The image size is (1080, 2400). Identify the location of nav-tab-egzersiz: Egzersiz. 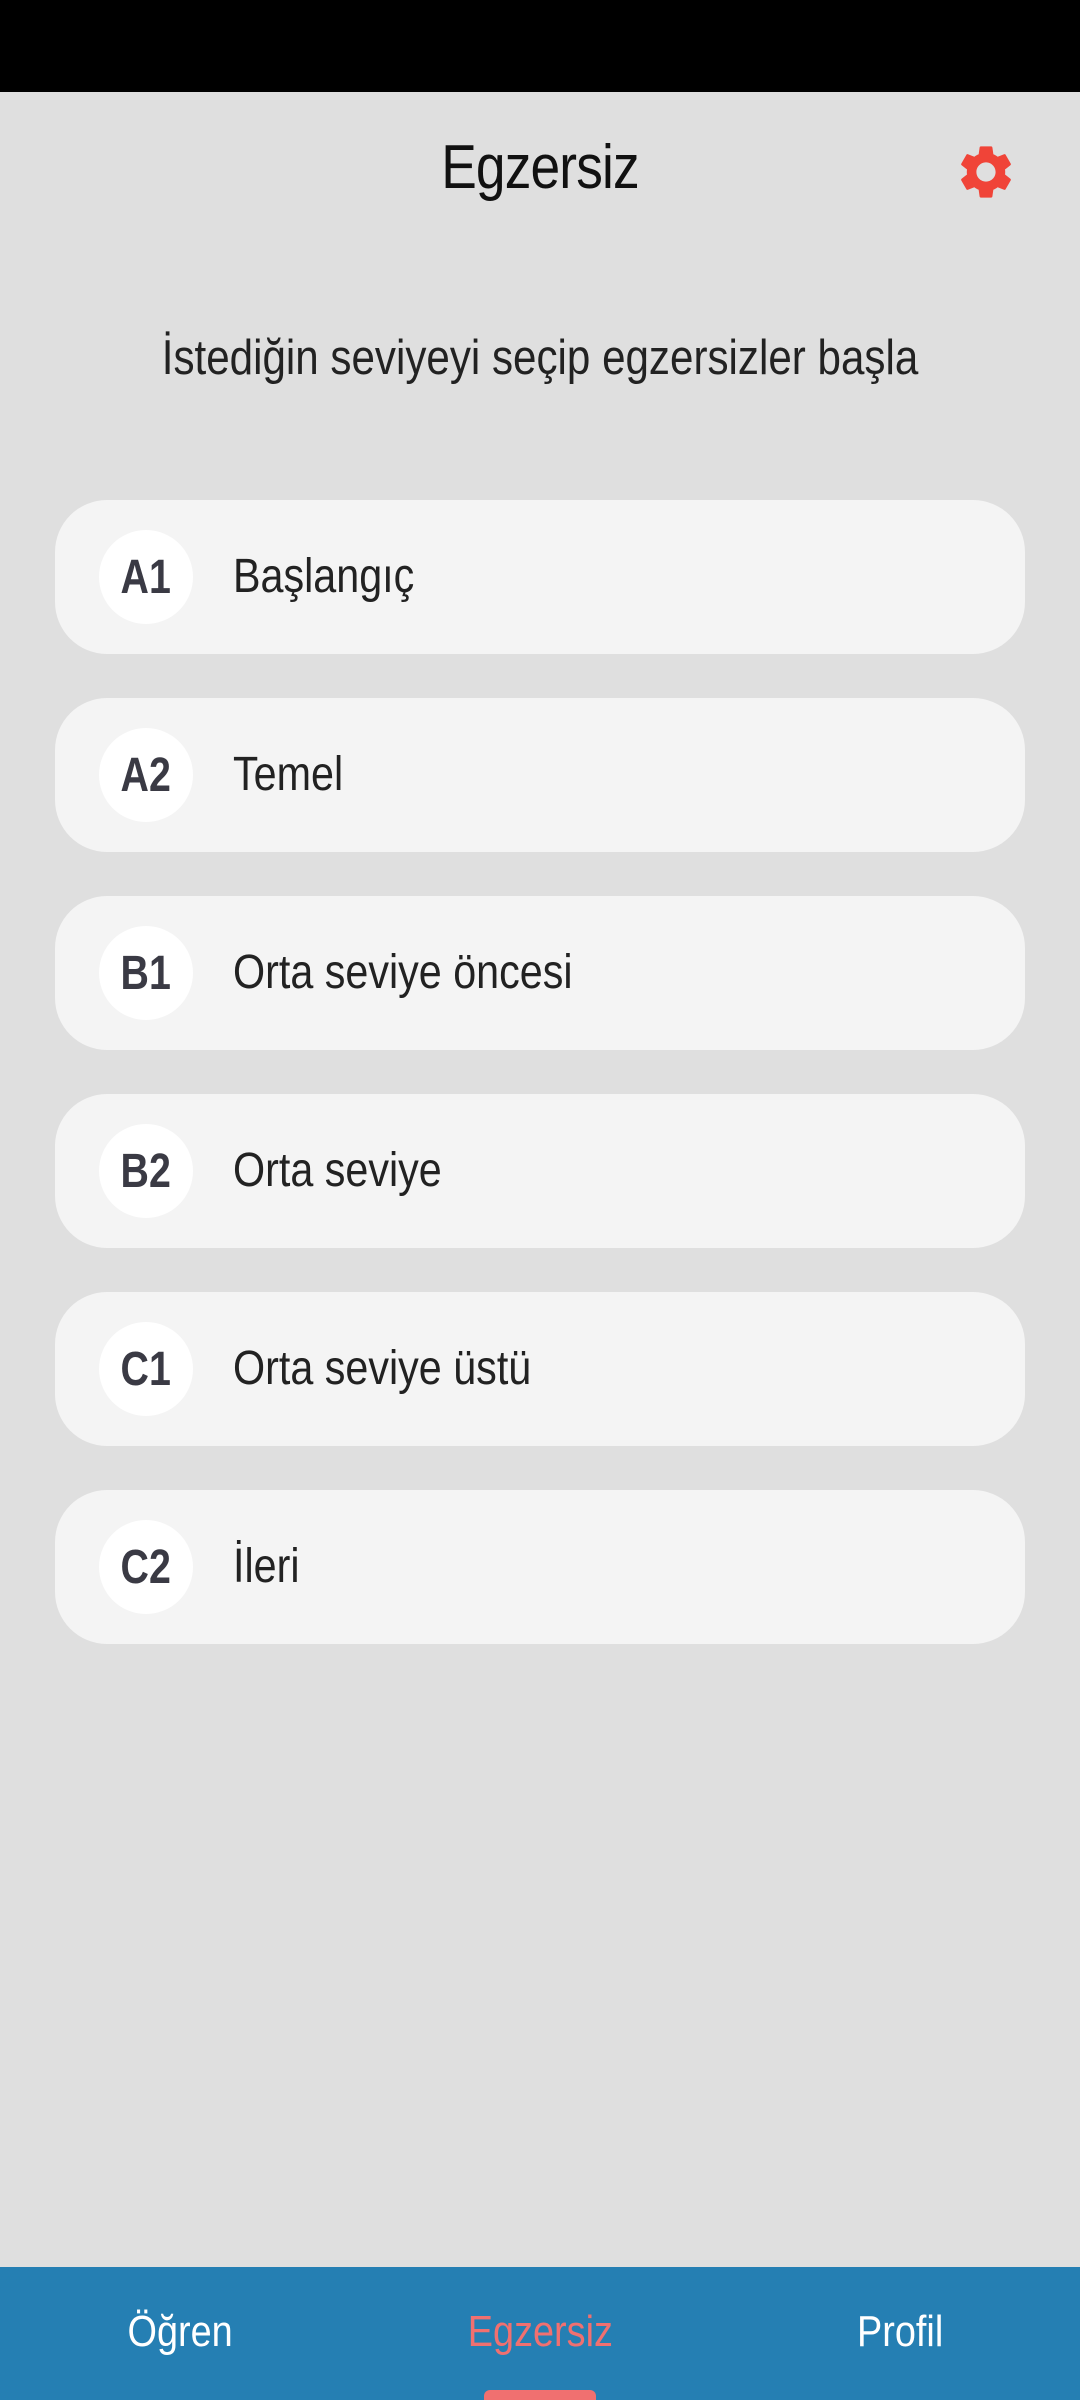
(540, 2332).